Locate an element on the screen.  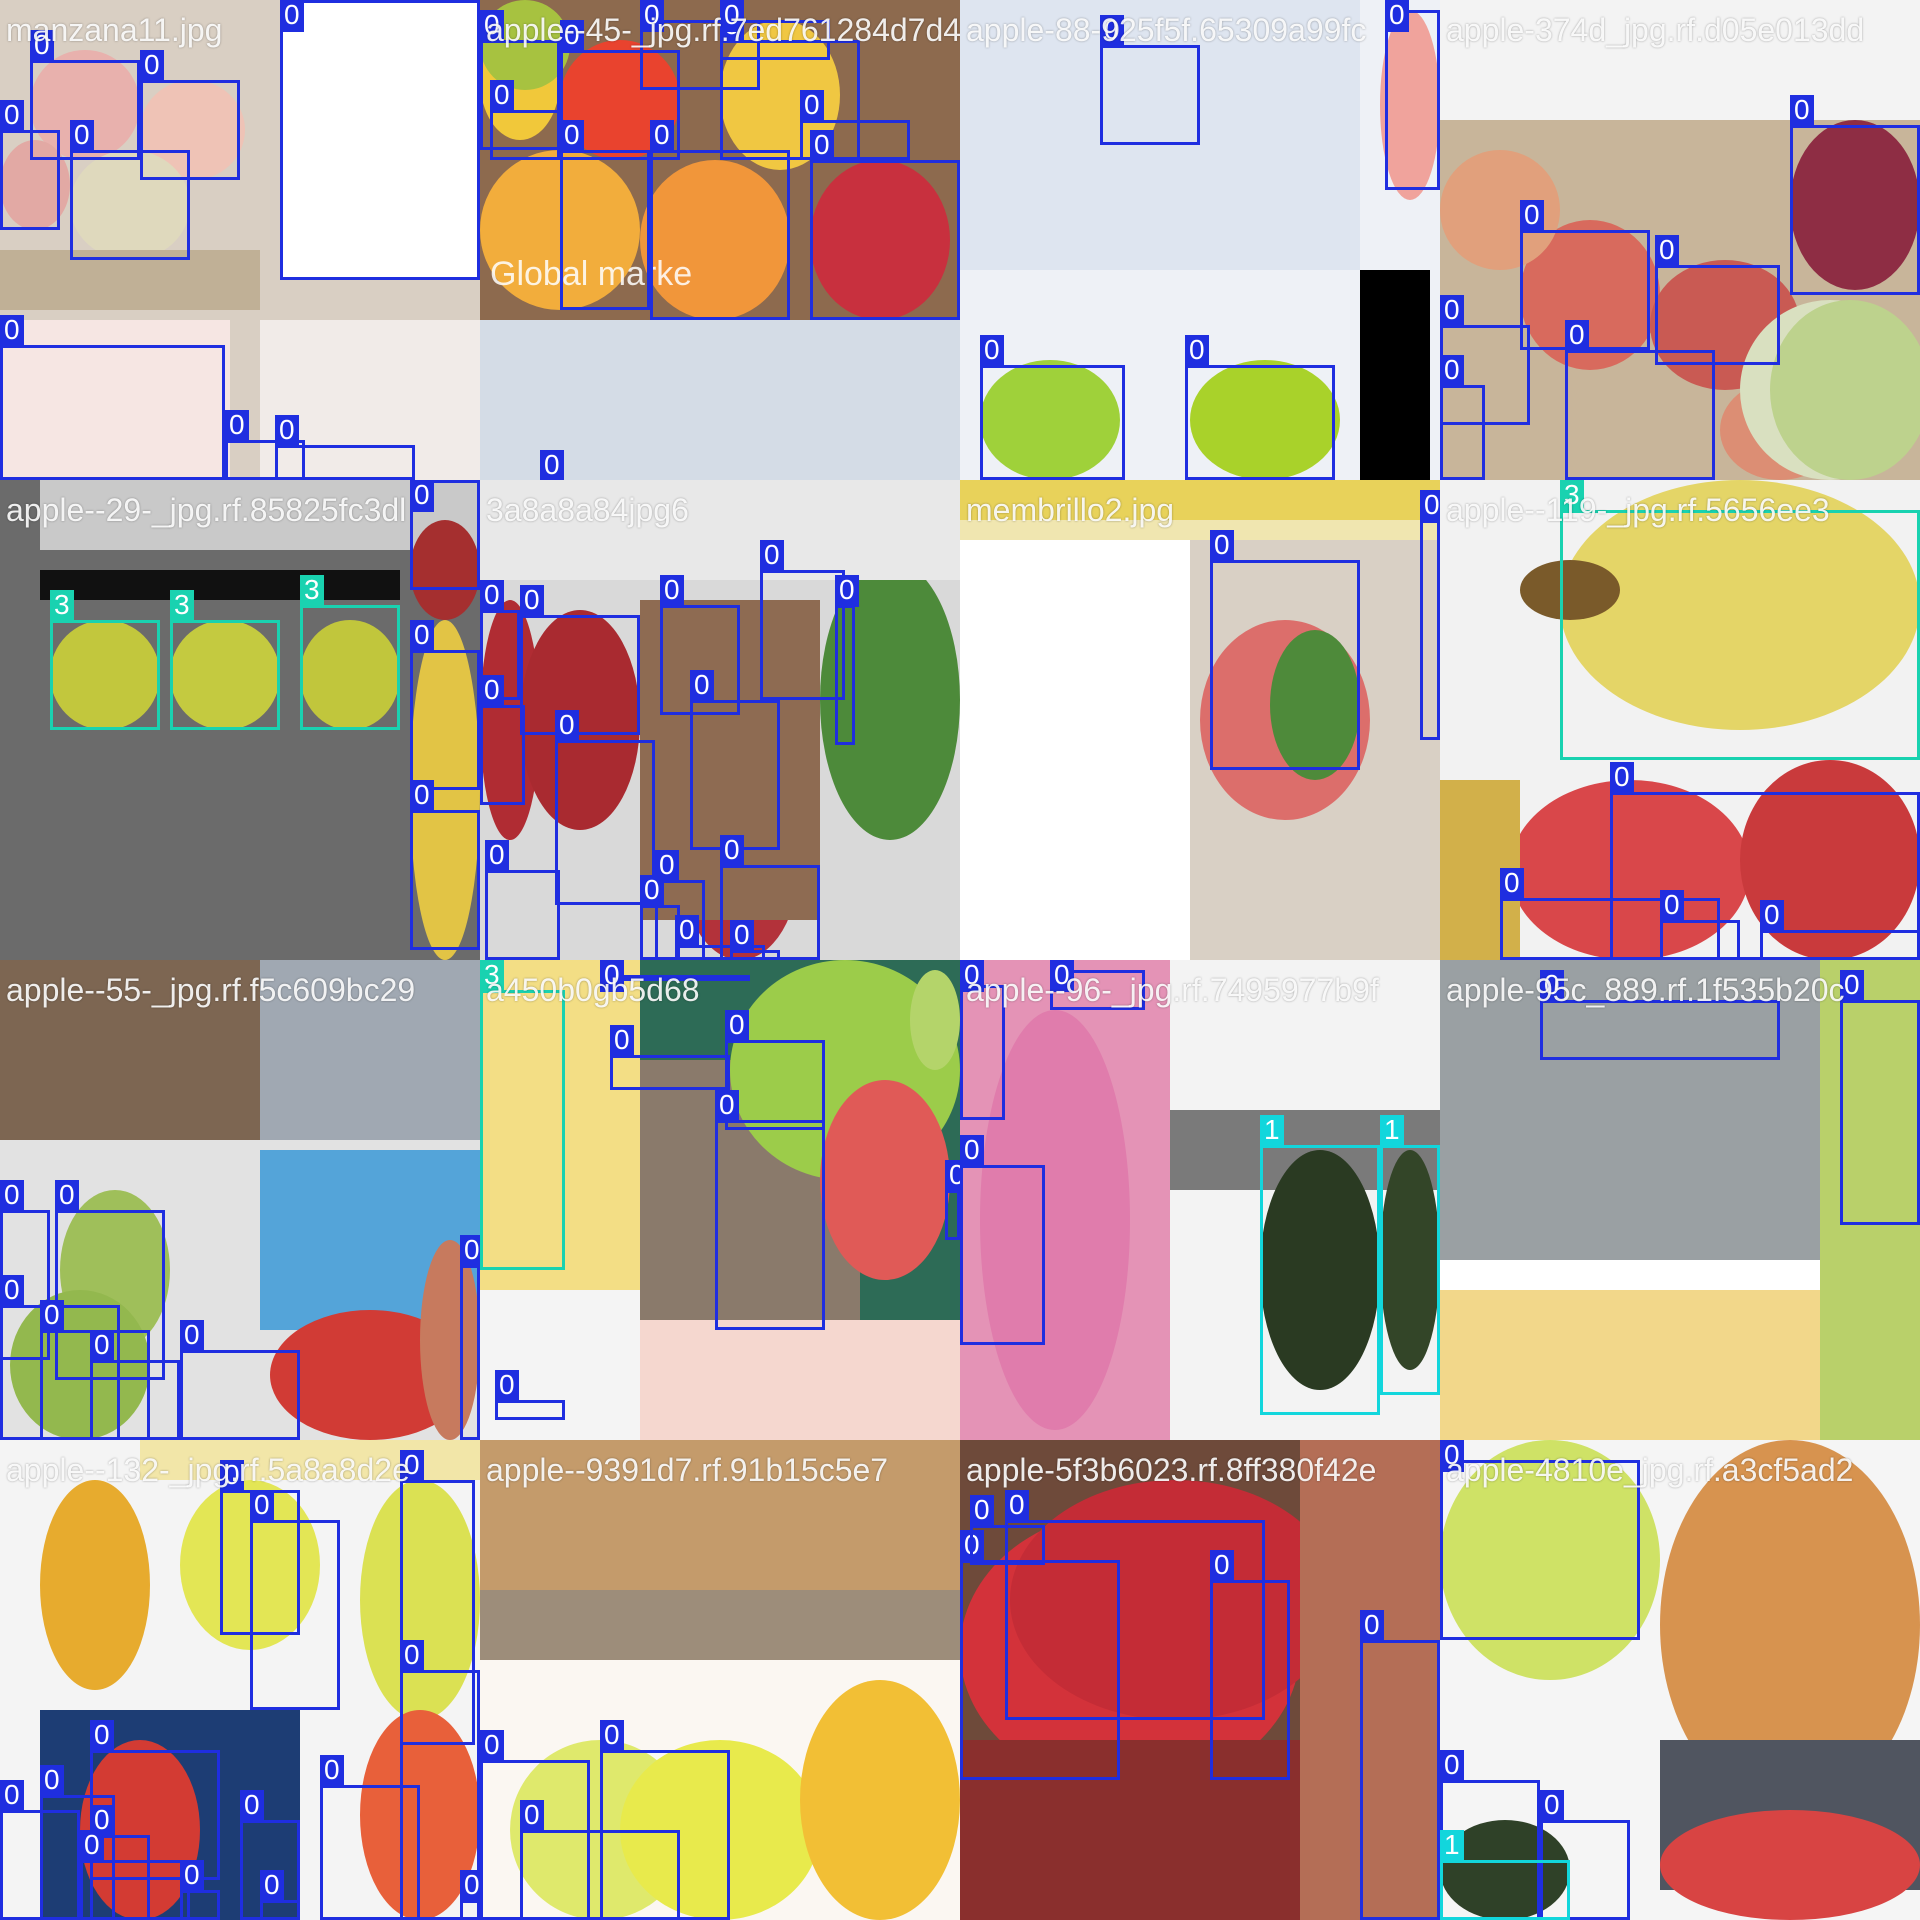
mosaic-tile: 3 0 0 0 0 apple--119-_jpg.rf.5656ee3 is located at coordinates (1680, 720).